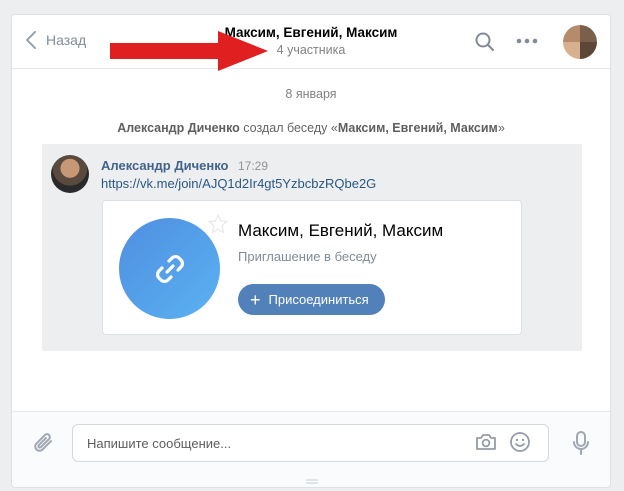 The image size is (624, 491). What do you see at coordinates (486, 442) in the screenshot?
I see `camera-icon` at bounding box center [486, 442].